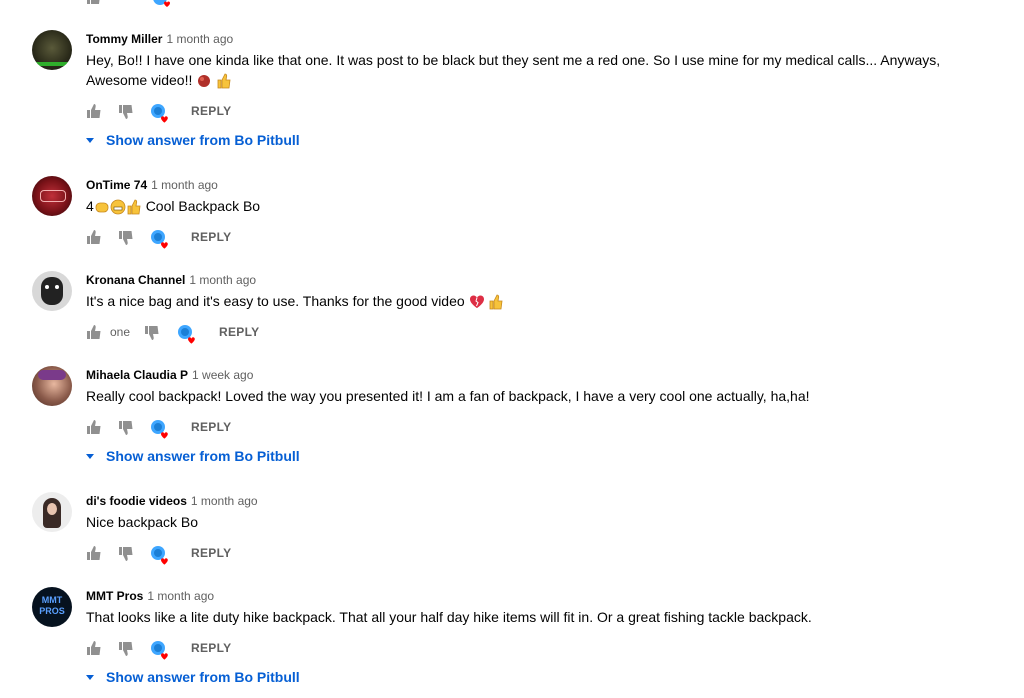 This screenshot has width=1024, height=698. I want to click on comment-text: 4 Cool Backpack Bo, so click(173, 206).